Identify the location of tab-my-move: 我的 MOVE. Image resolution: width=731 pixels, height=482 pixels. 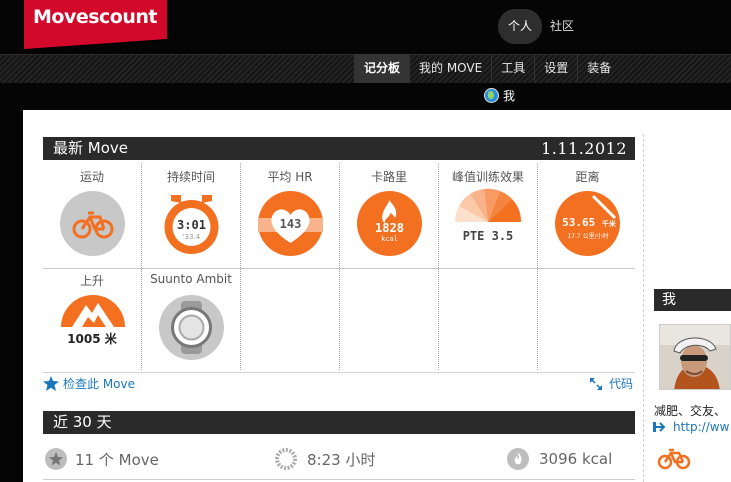
(450, 68).